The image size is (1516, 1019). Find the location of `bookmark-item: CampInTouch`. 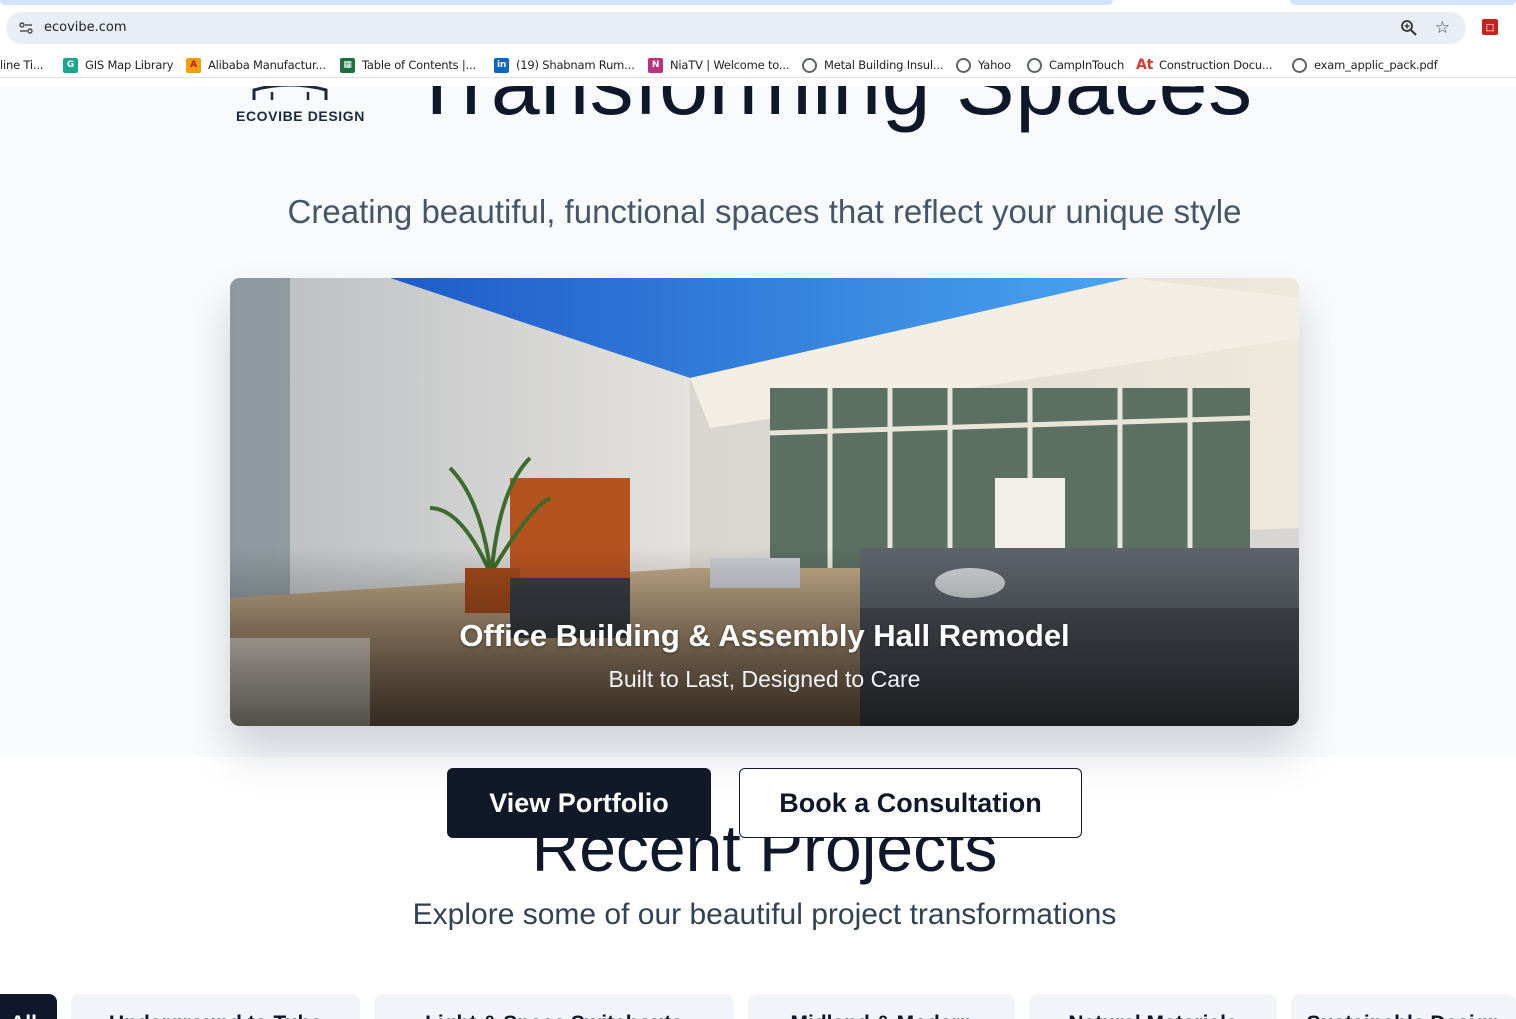

bookmark-item: CampInTouch is located at coordinates (1075, 65).